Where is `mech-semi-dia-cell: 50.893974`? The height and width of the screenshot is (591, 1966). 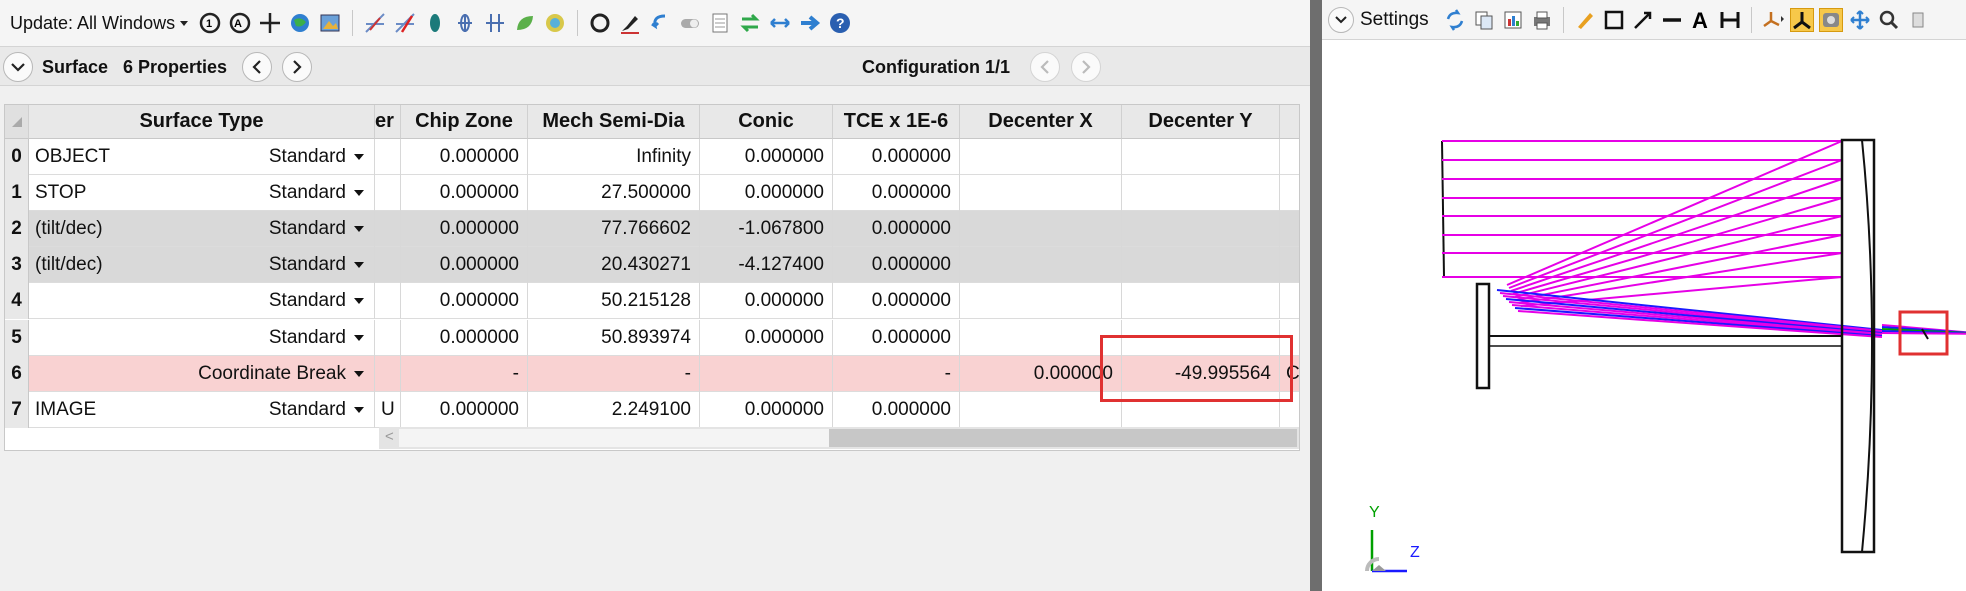
mech-semi-dia-cell: 50.893974 is located at coordinates (614, 337).